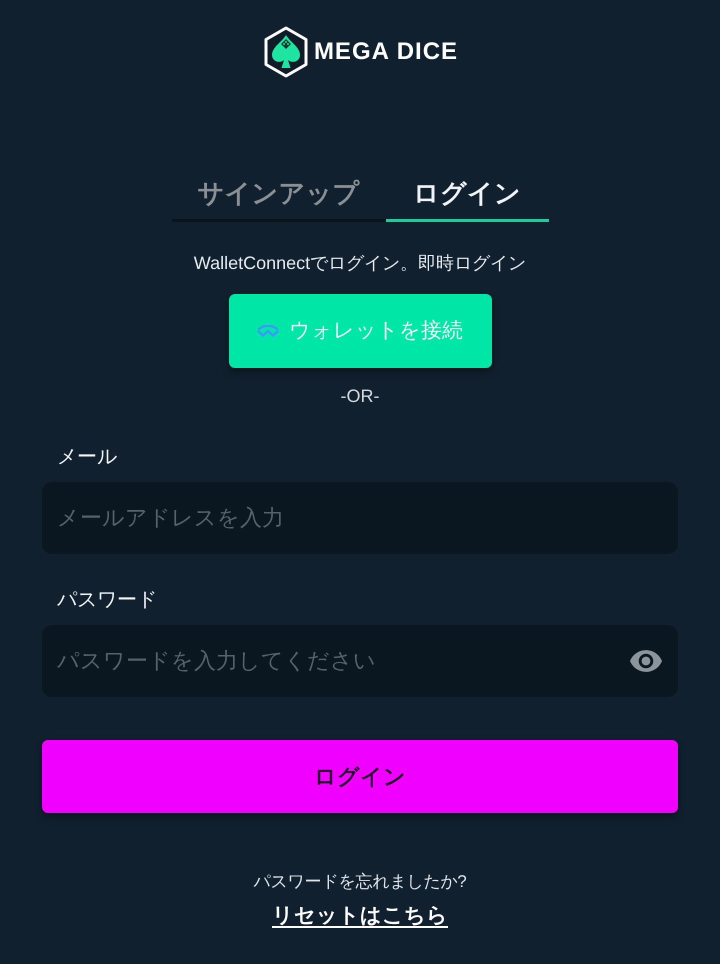 The width and height of the screenshot is (720, 964). I want to click on walletconnect-prompt: WalletConnectでログイン。即時ログイン, so click(360, 263).